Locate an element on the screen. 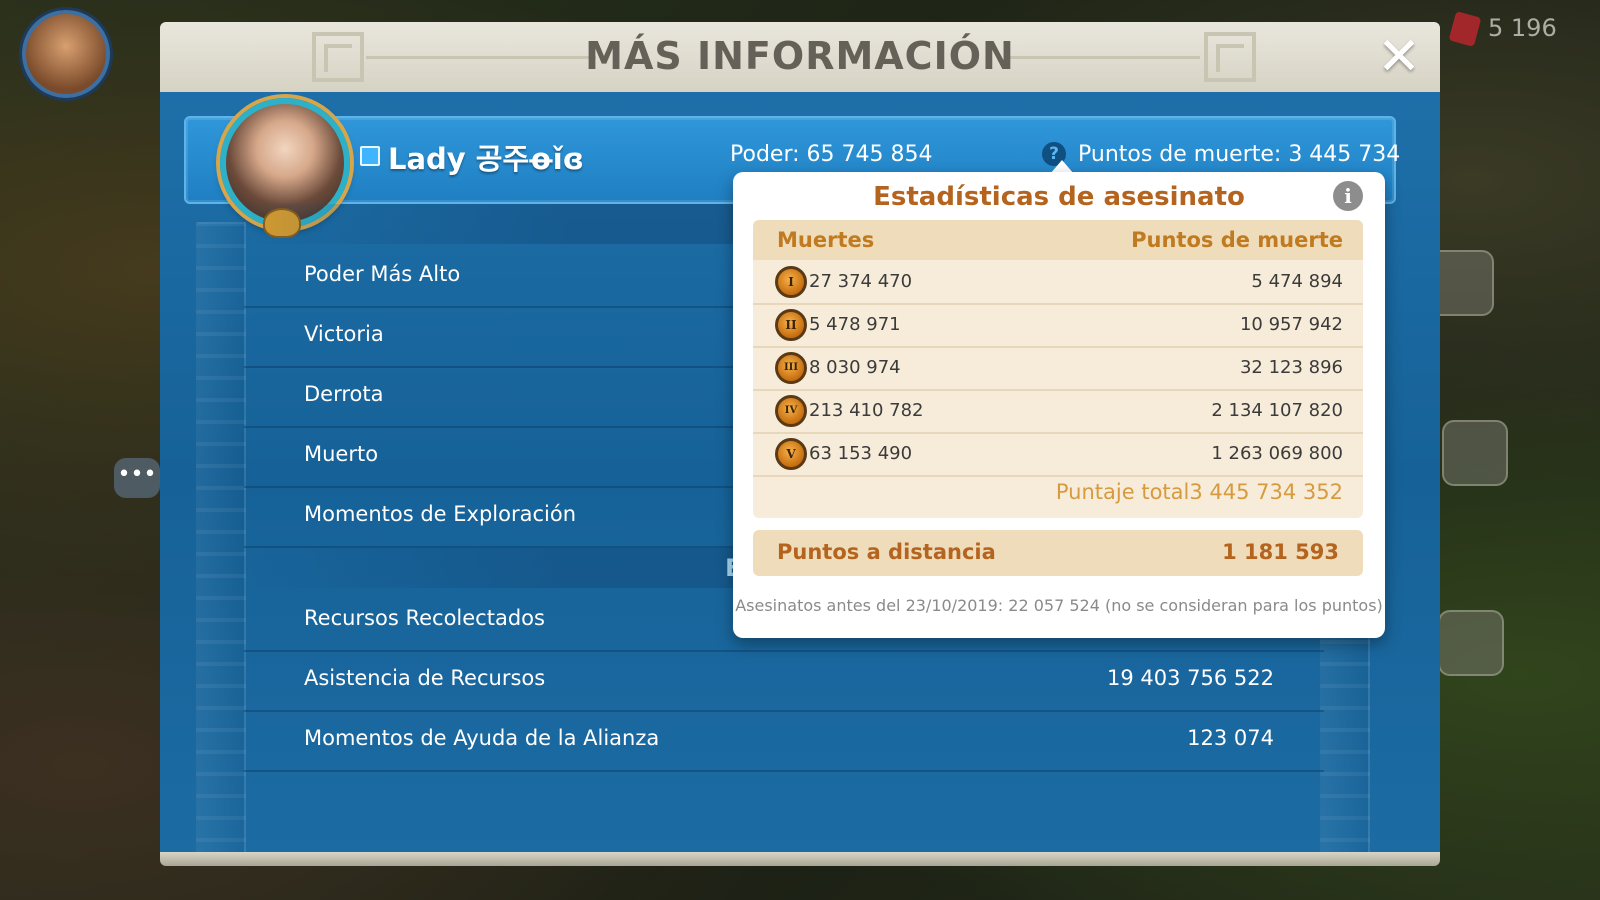  tier-medal-icon: III is located at coordinates (791, 368).